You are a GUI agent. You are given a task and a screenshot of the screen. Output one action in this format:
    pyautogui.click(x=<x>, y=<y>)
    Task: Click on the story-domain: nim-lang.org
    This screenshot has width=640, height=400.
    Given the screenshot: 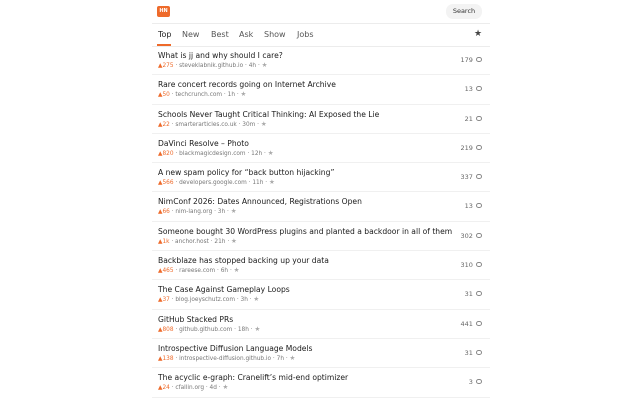 What is the action you would take?
    pyautogui.click(x=193, y=212)
    